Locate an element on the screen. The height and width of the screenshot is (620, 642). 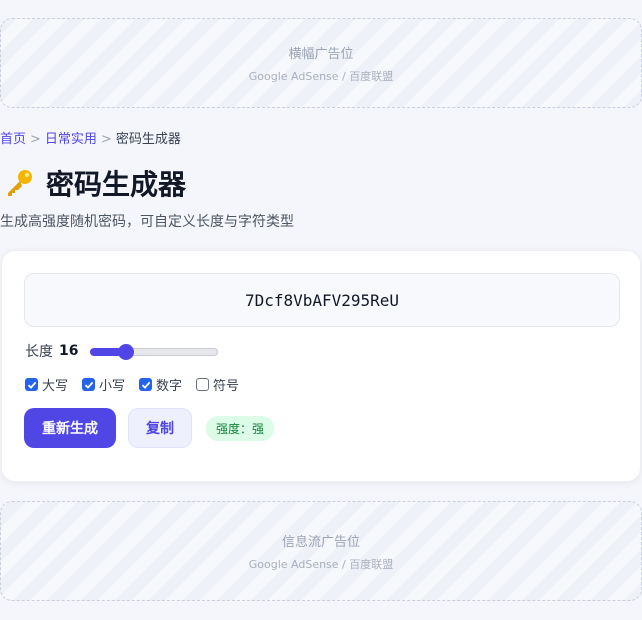
symbols-checkbox is located at coordinates (203, 384).